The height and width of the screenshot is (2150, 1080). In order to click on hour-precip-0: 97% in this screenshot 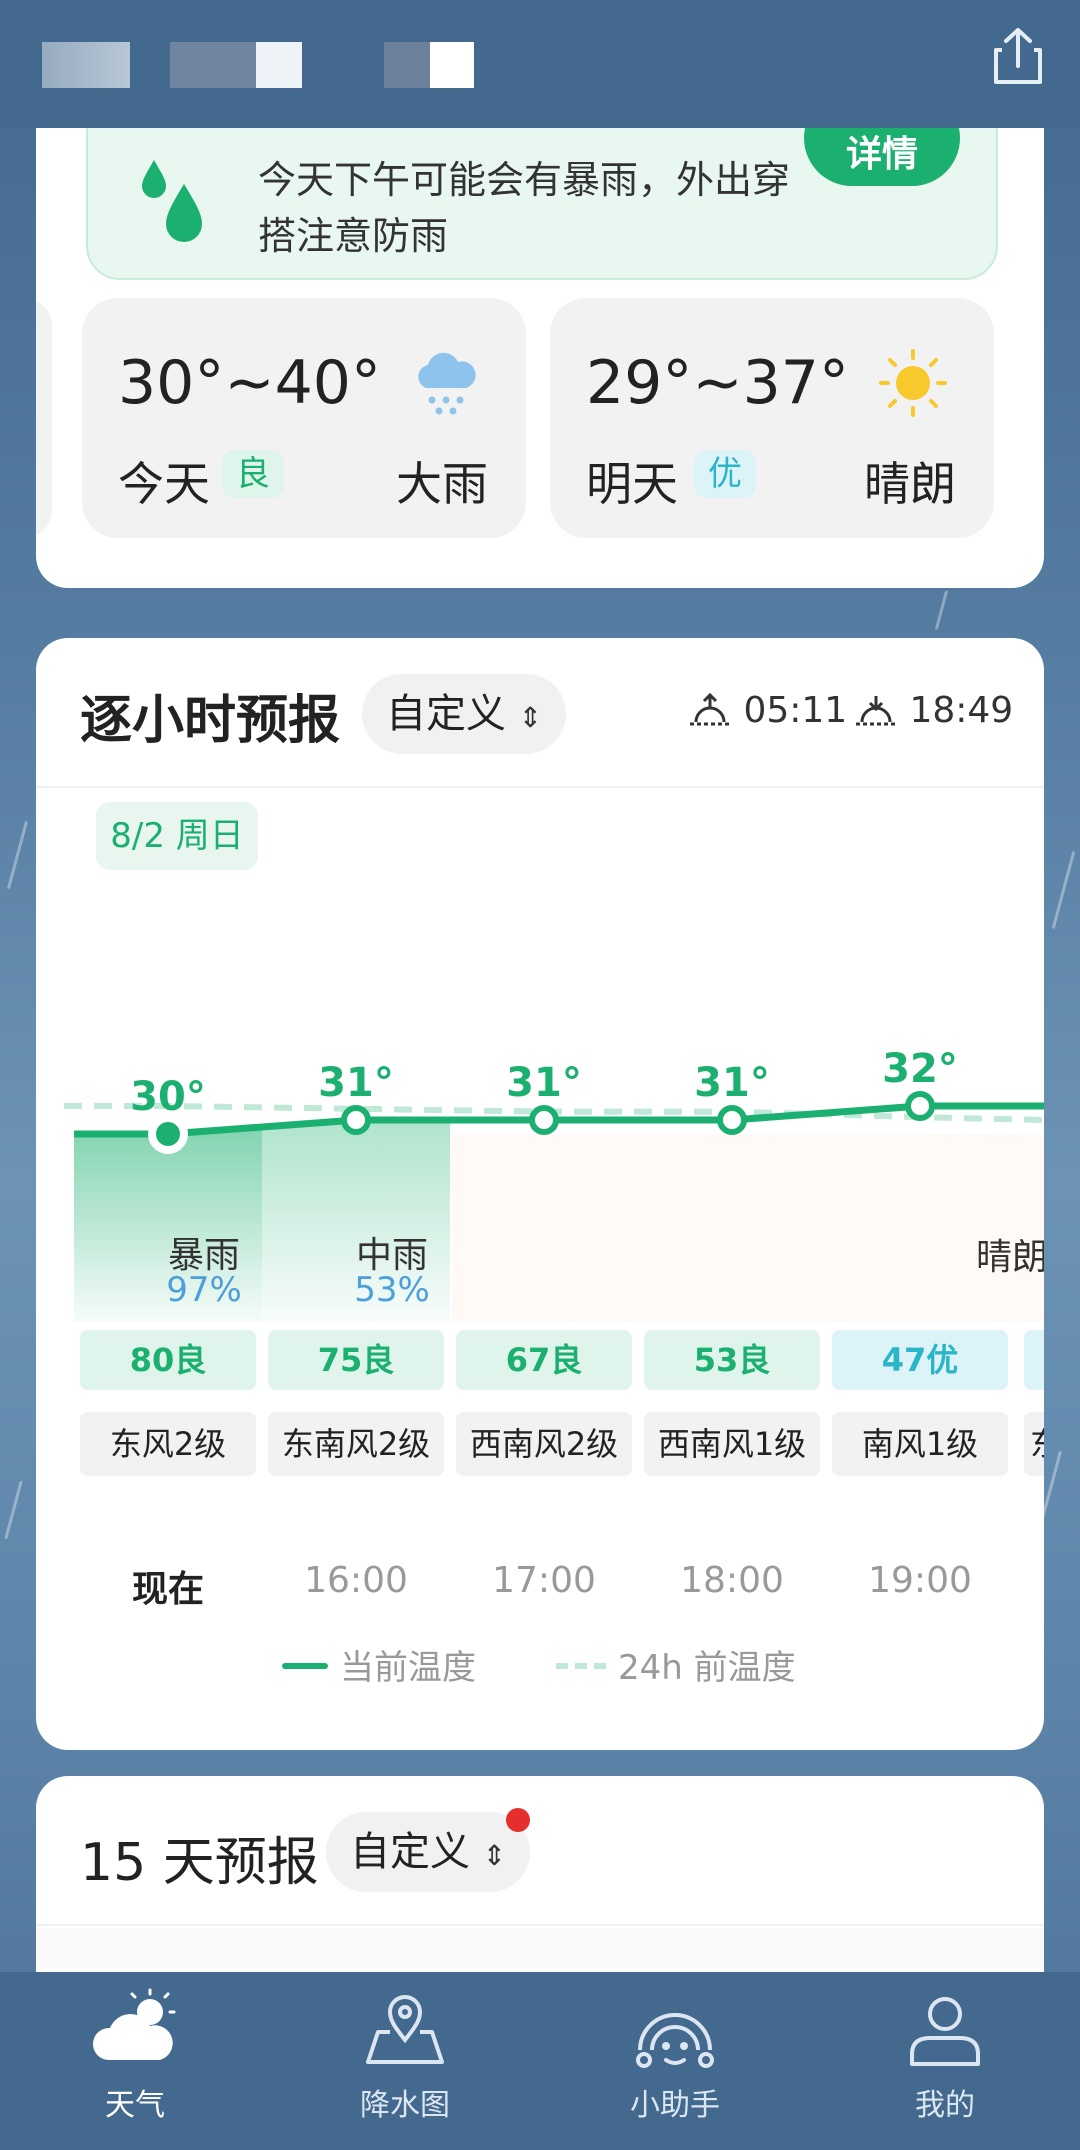, I will do `click(204, 1290)`.